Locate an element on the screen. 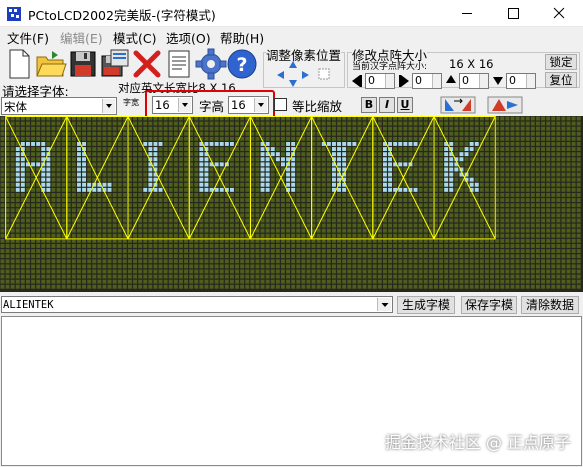 The height and width of the screenshot is (467, 583). menu-options: 选项(O) is located at coordinates (188, 37).